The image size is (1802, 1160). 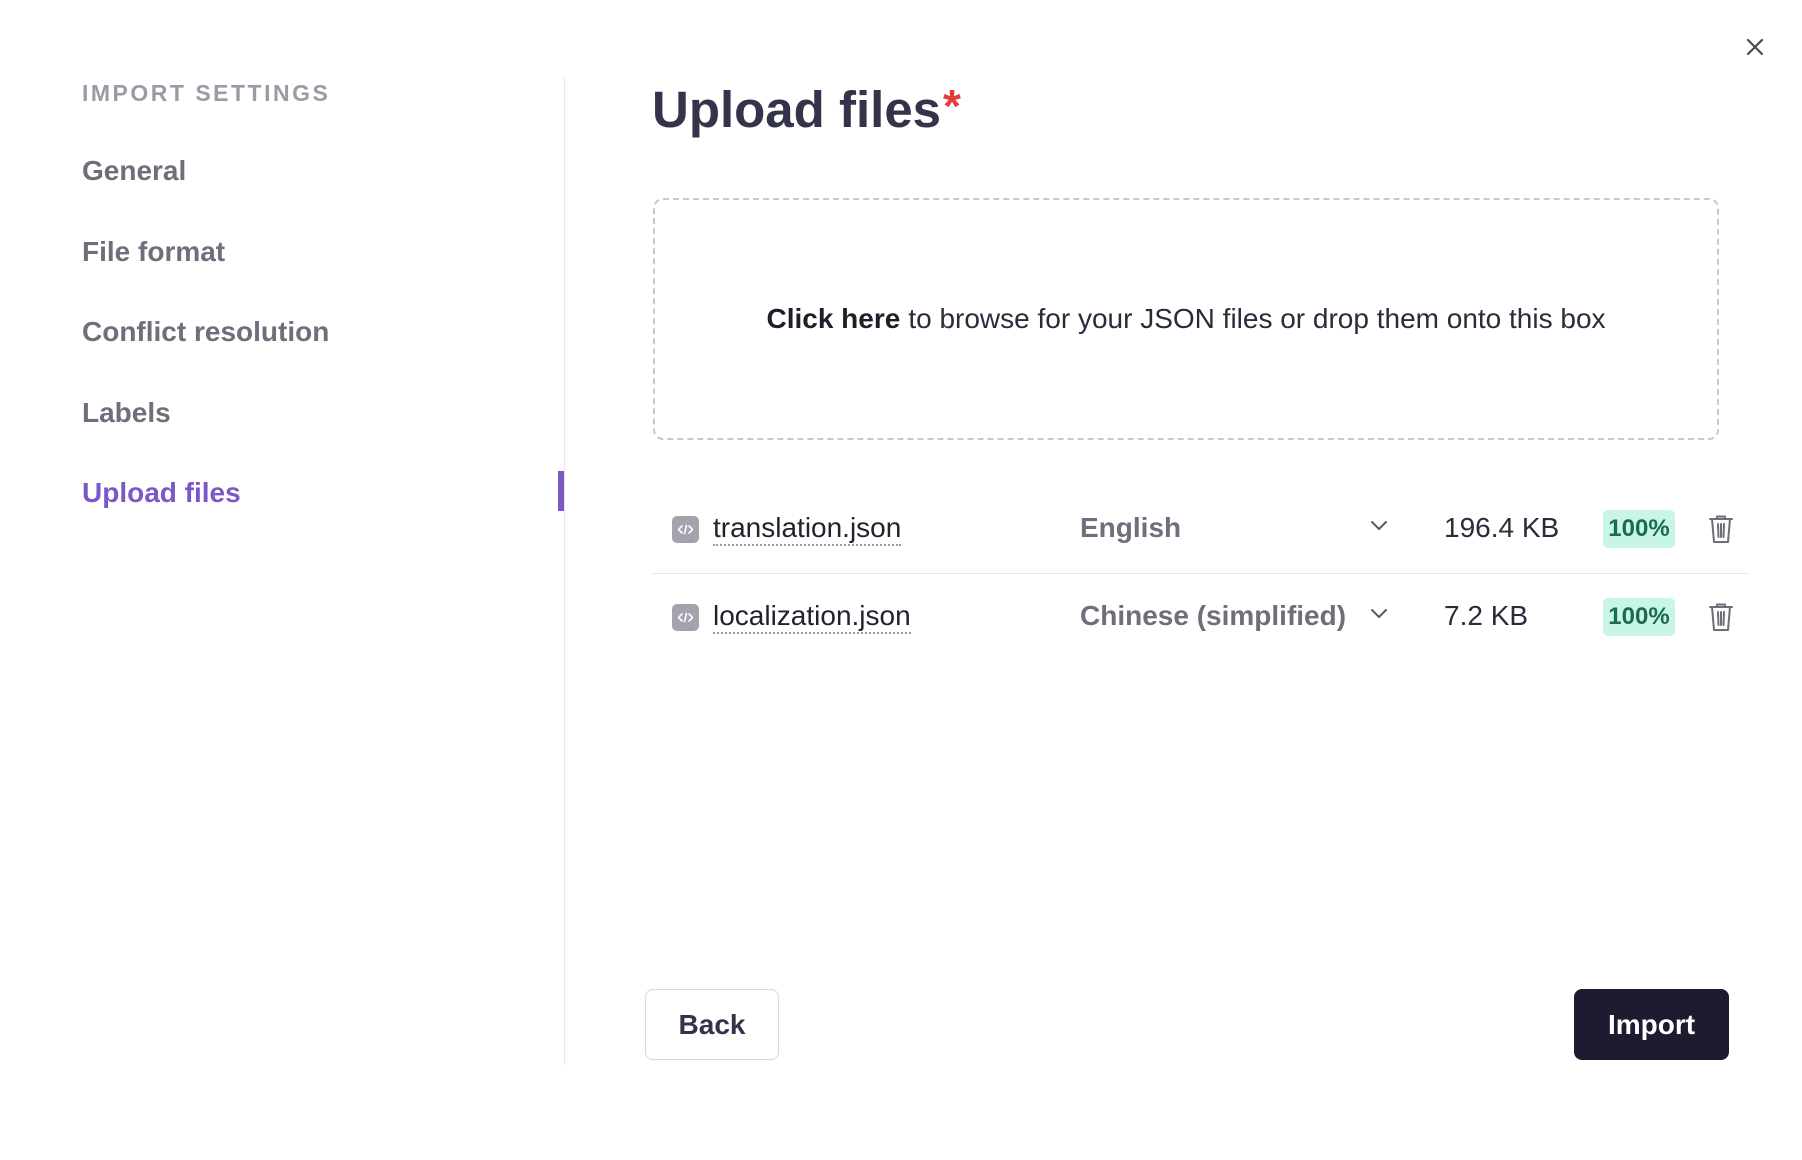 What do you see at coordinates (161, 493) in the screenshot?
I see `sidebar-item-upload-files: Upload files` at bounding box center [161, 493].